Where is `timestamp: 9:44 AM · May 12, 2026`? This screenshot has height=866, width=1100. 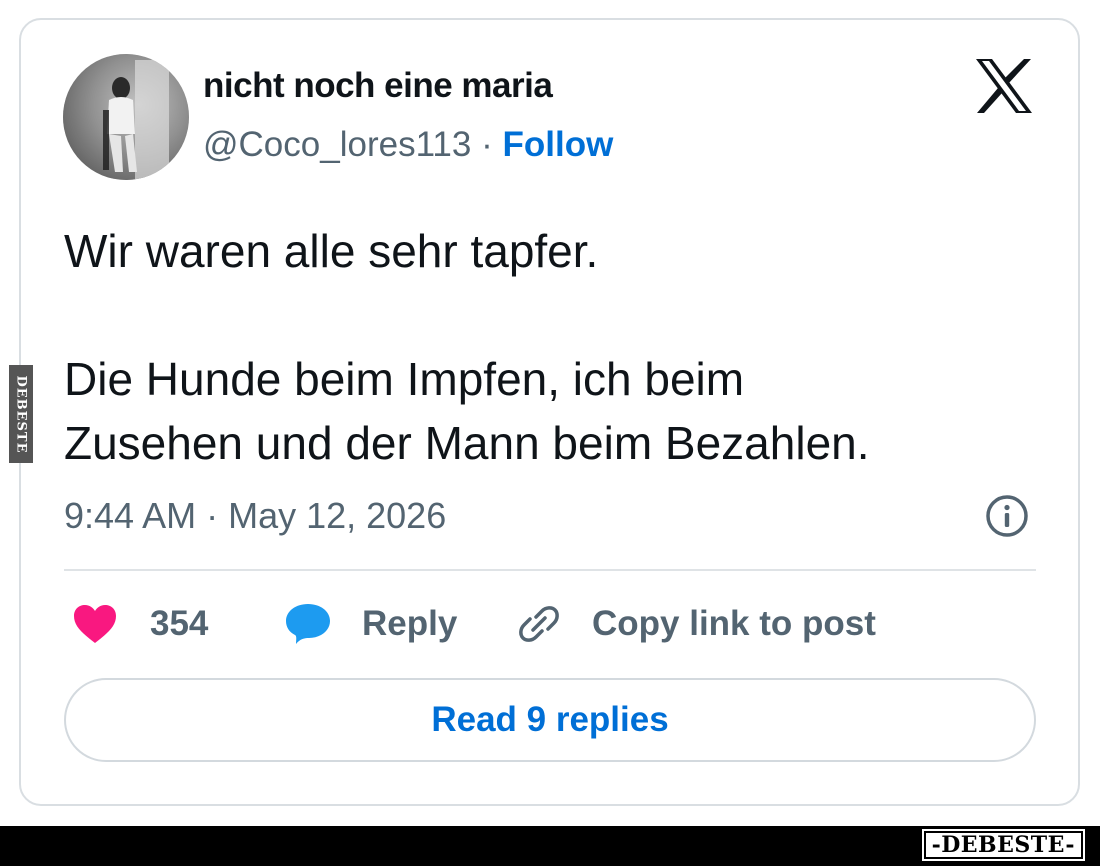
timestamp: 9:44 AM · May 12, 2026 is located at coordinates (255, 516).